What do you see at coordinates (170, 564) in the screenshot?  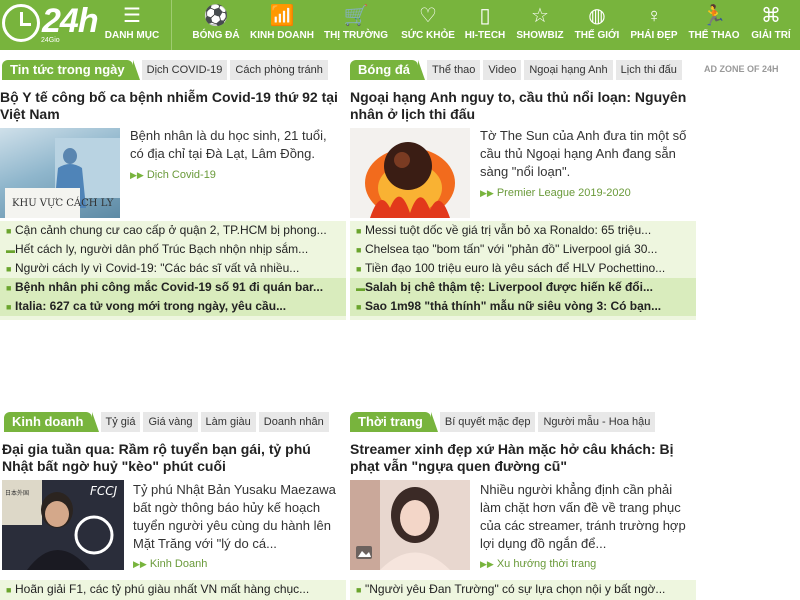 I see `category-link: ▶▶ Kinh Doanh` at bounding box center [170, 564].